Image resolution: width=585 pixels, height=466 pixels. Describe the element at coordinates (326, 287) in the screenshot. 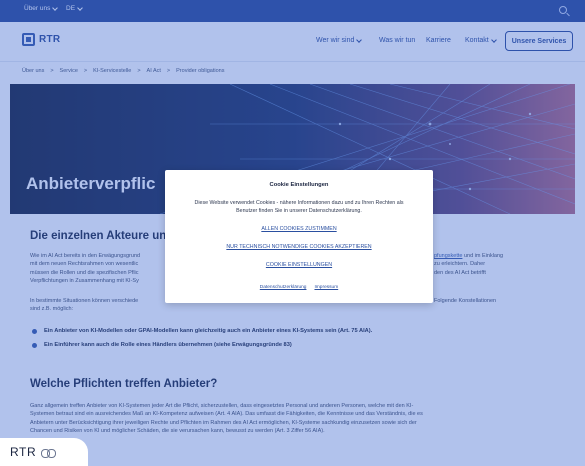

I see `imprint-link: Impressum` at that location.